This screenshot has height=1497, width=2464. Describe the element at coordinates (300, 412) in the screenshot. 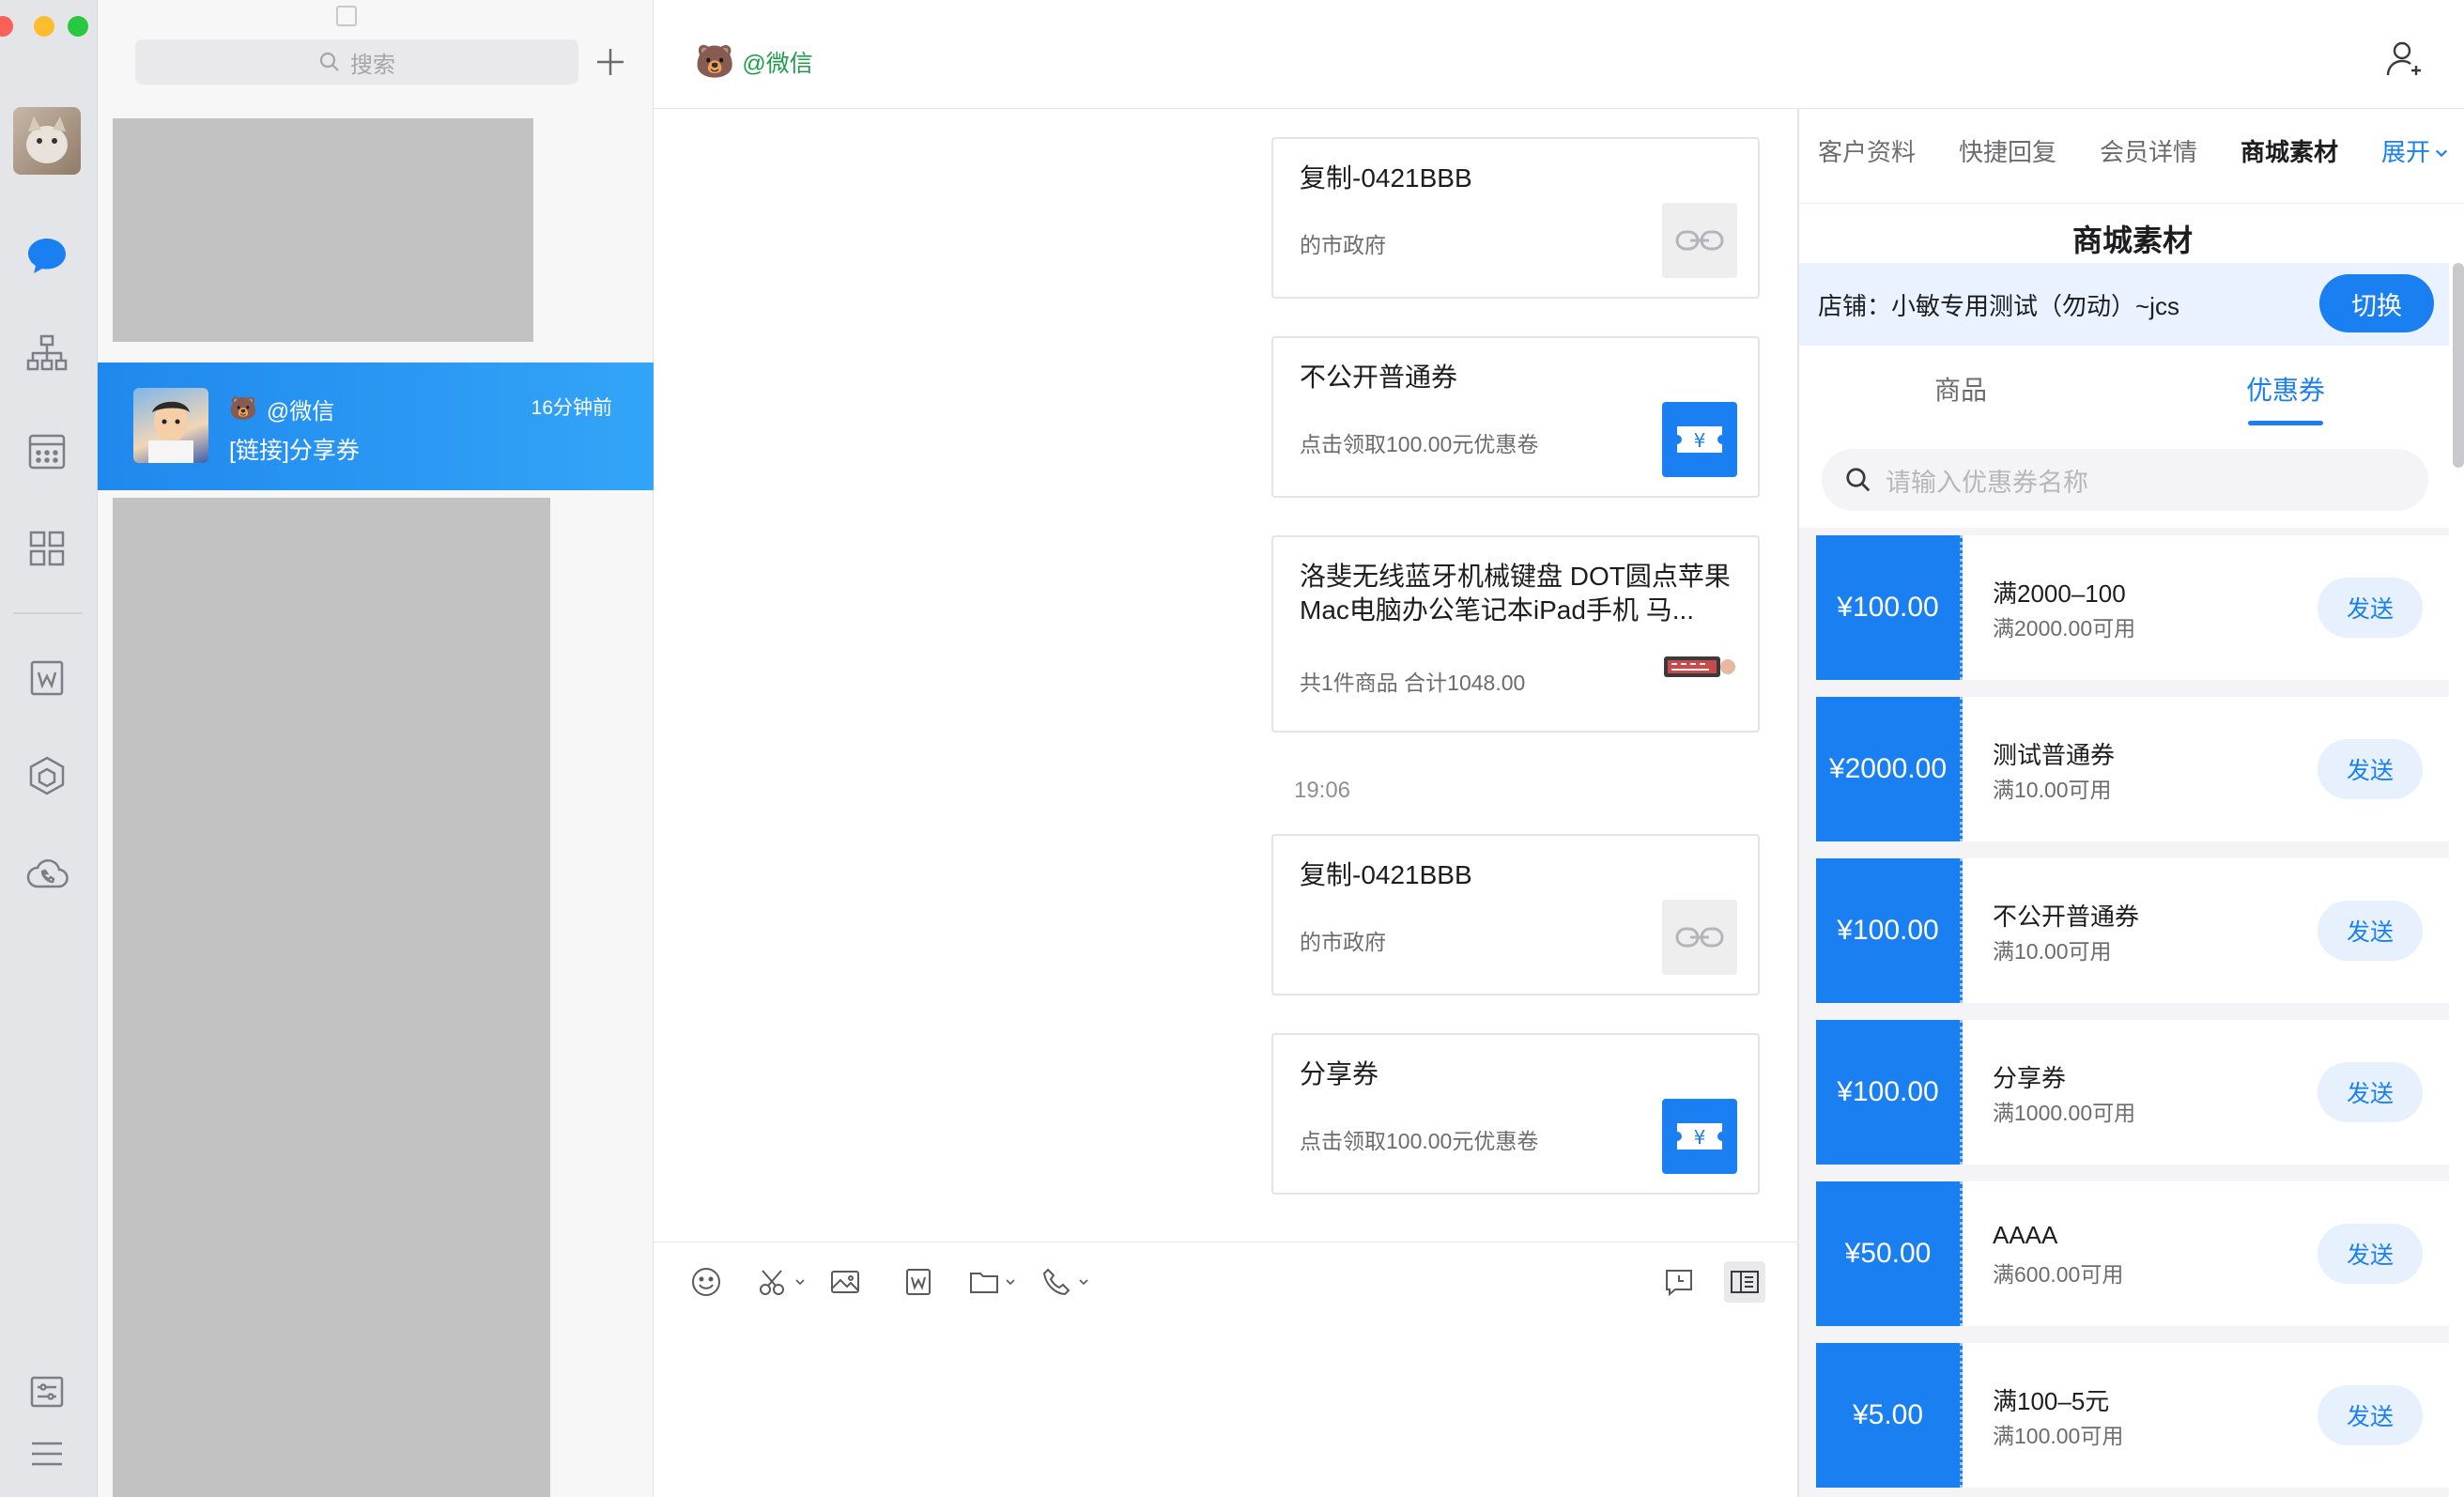

I see `conversation-name-text: @微信` at that location.